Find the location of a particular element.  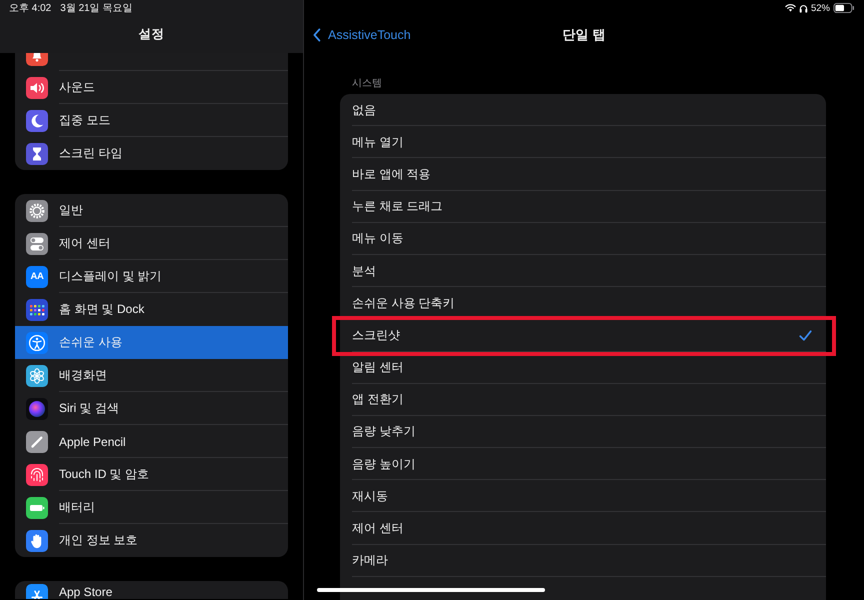

flower-icon is located at coordinates (37, 375).